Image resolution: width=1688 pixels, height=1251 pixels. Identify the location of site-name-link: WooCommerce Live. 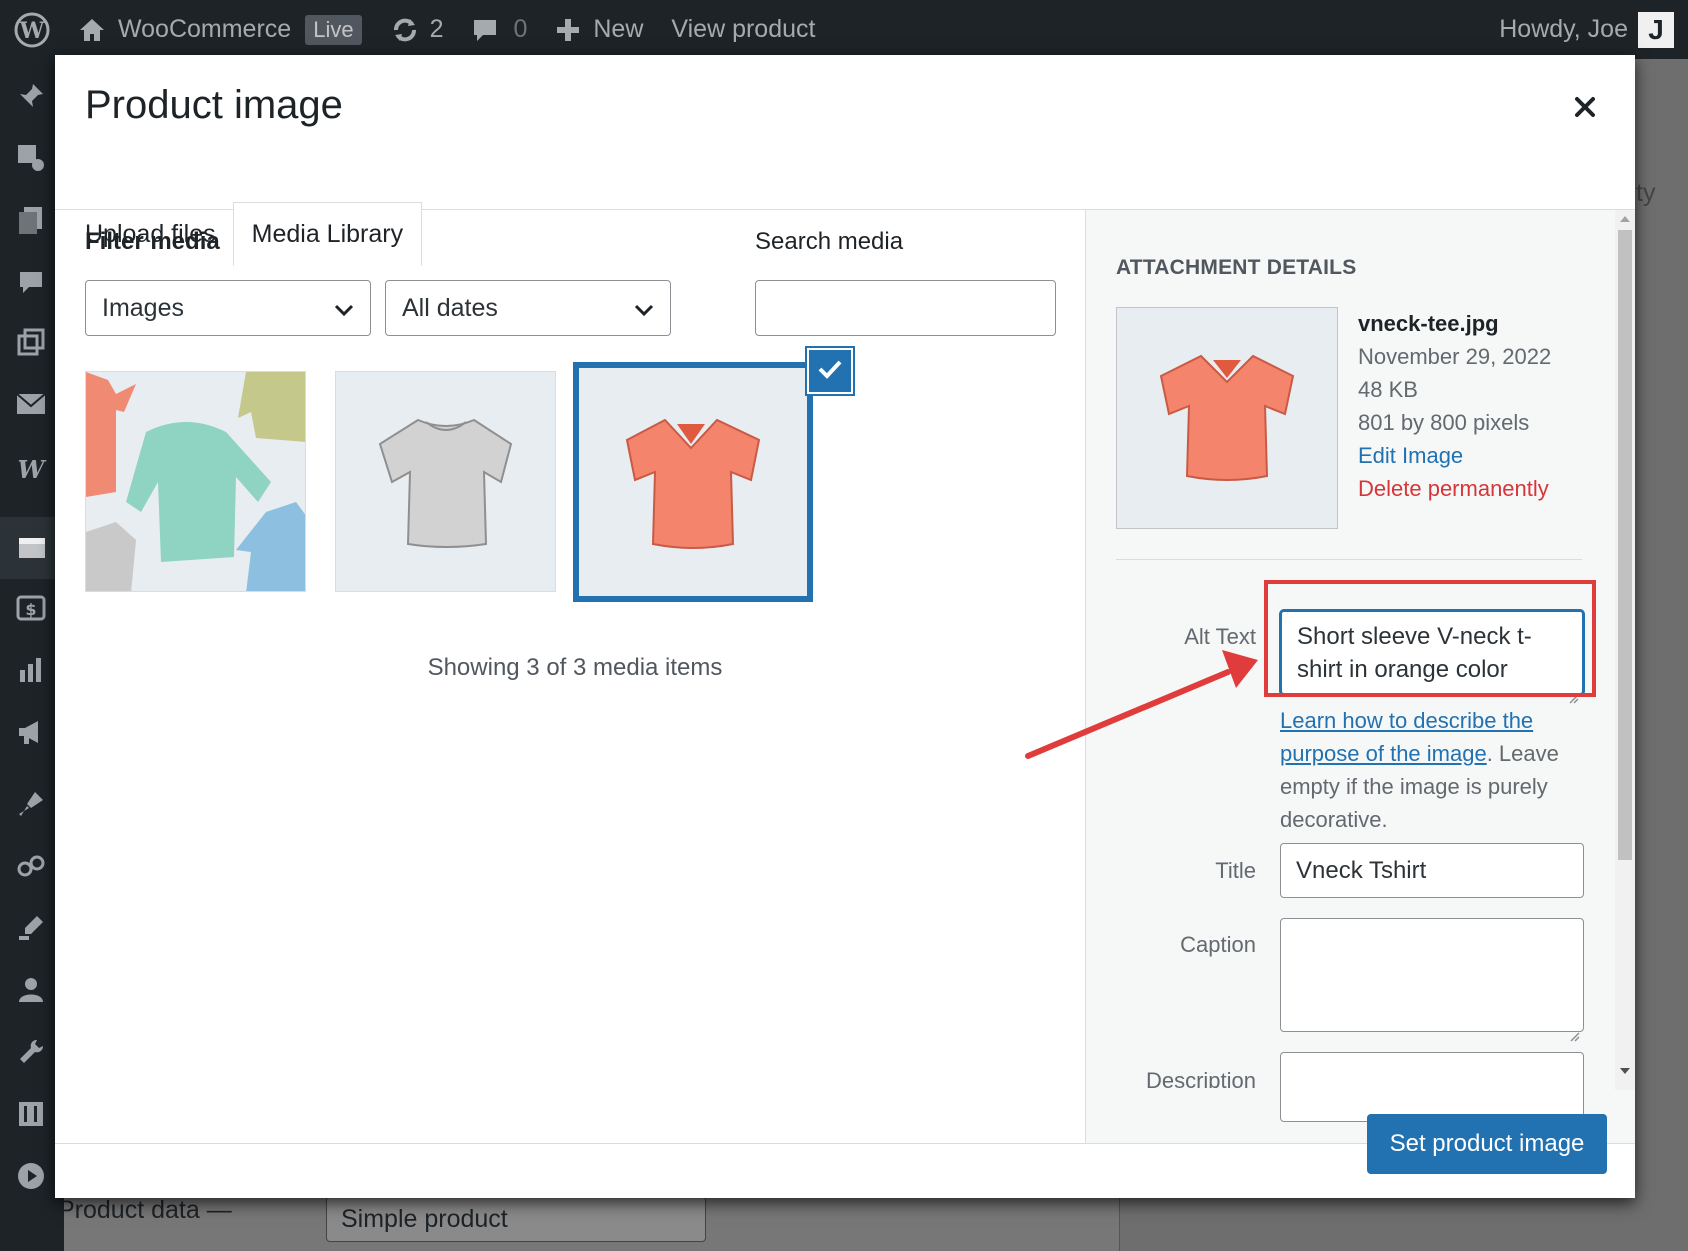
(220, 29).